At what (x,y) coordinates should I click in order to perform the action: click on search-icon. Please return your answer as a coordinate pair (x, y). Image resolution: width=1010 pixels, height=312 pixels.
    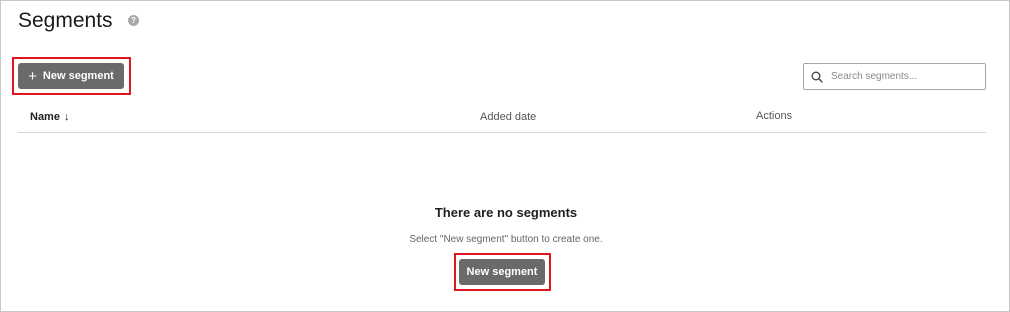
    Looking at the image, I should click on (817, 77).